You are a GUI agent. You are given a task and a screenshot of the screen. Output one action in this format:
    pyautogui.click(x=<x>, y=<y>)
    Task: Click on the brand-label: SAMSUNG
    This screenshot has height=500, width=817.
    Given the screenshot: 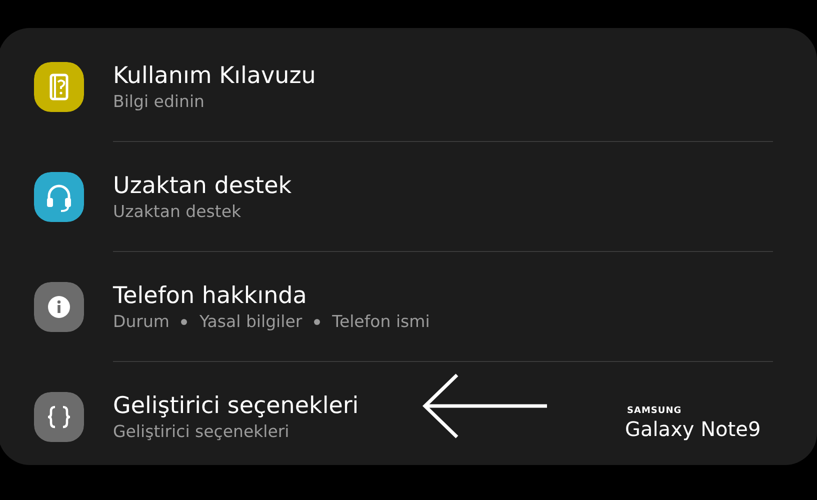 What is the action you would take?
    pyautogui.click(x=654, y=411)
    